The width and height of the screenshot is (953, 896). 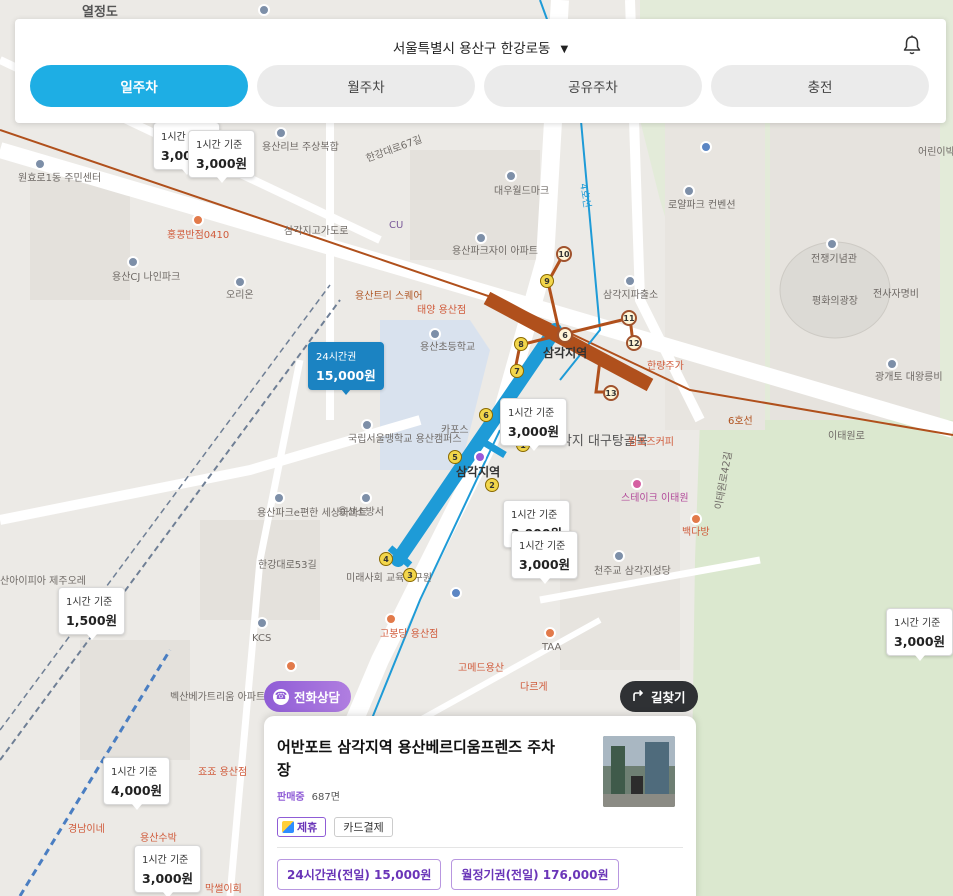 I want to click on phone-consult-button: ☎ 전화상담, so click(x=308, y=696).